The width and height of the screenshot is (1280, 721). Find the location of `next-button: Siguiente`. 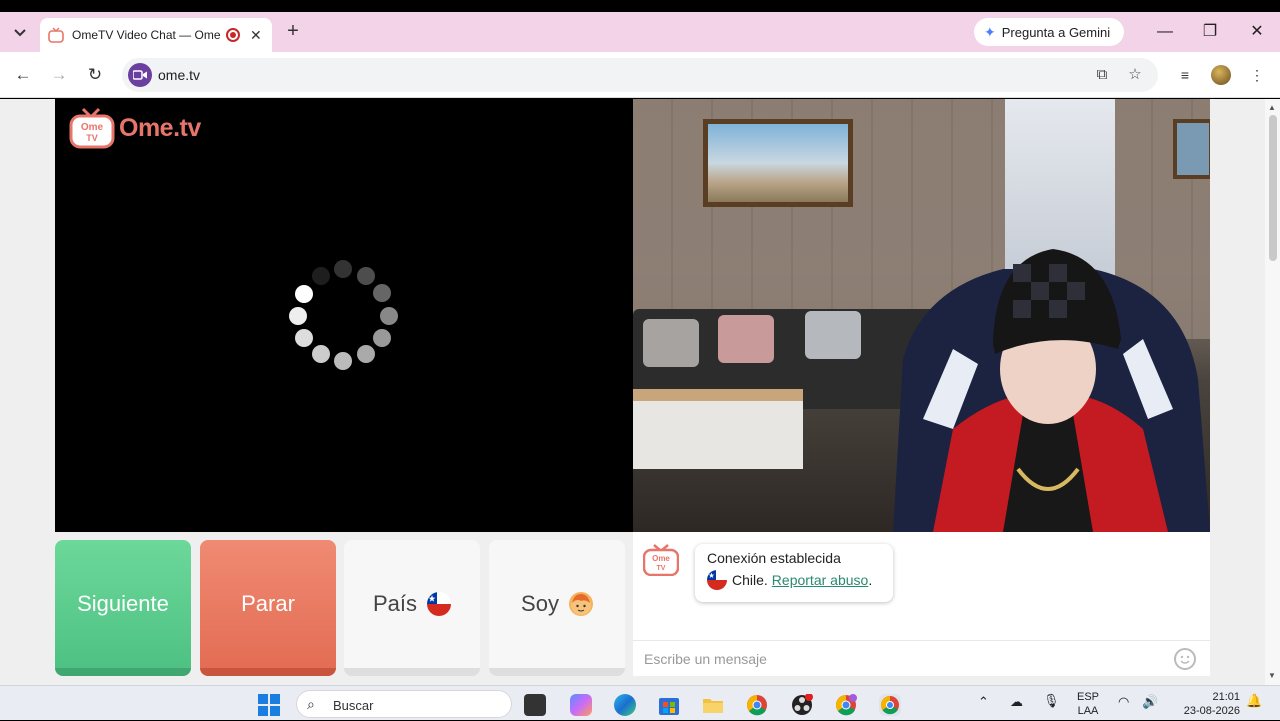

next-button: Siguiente is located at coordinates (123, 608).